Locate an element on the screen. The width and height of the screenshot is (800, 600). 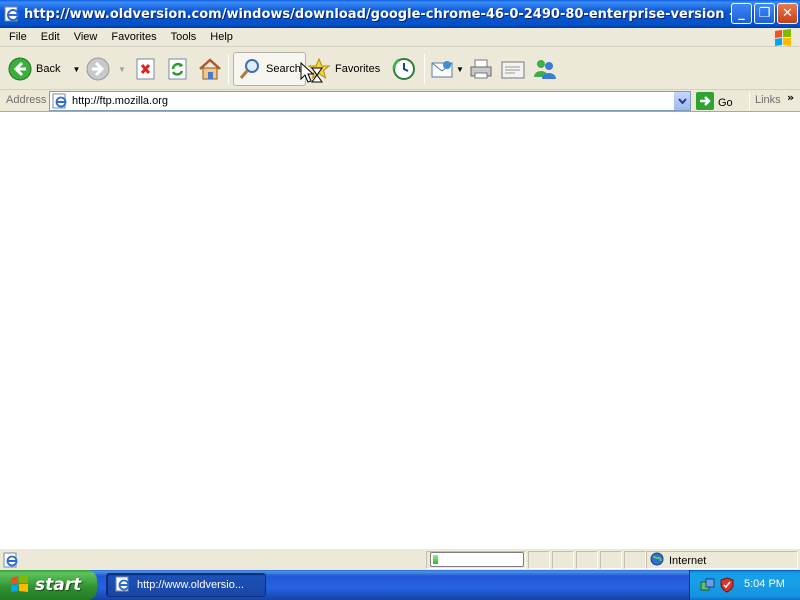
security-zone: Internet is located at coordinates (678, 560).